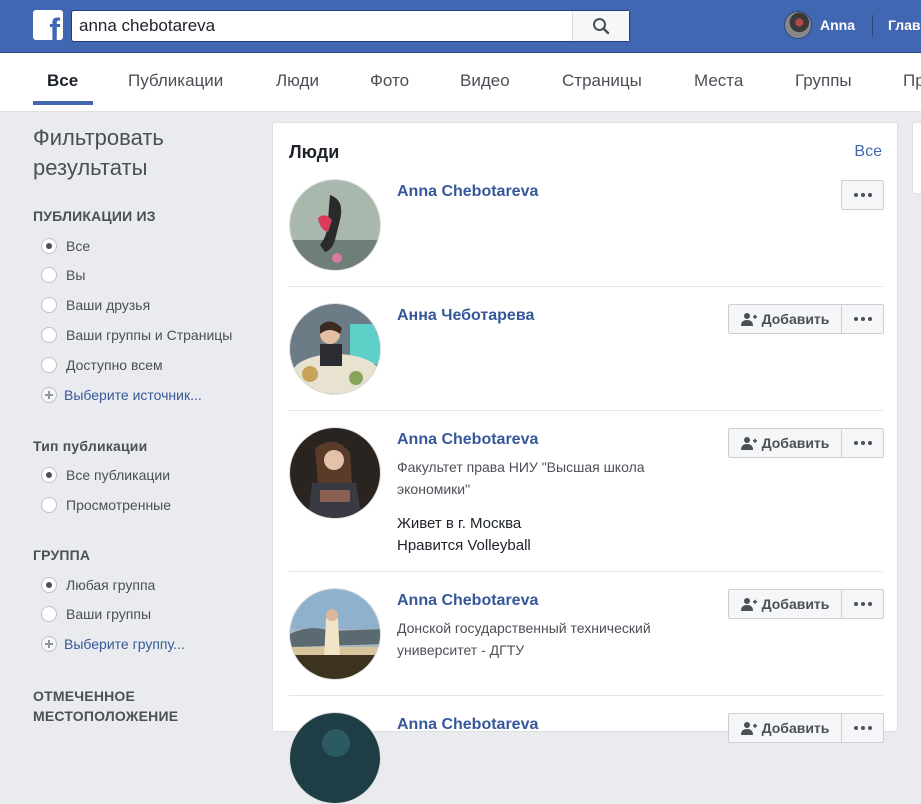 The height and width of the screenshot is (804, 921). I want to click on filter-title-line1: Фильтровать, so click(98, 137).